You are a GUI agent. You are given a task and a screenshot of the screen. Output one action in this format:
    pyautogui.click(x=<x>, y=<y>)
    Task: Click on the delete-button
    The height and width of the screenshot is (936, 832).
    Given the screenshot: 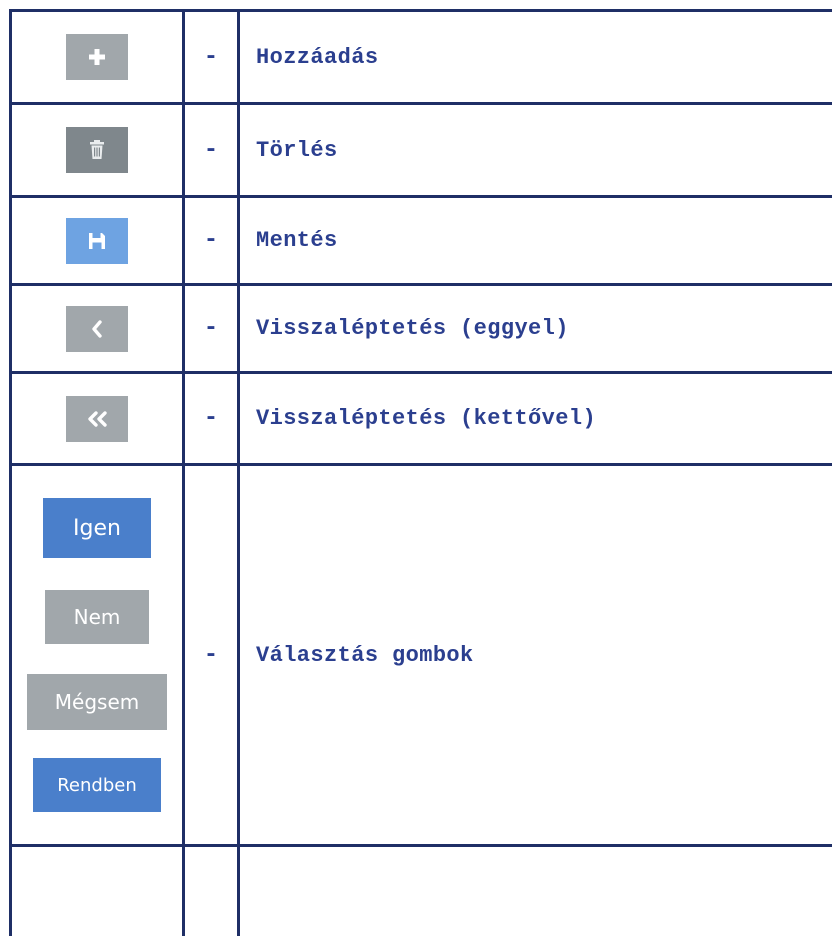 What is the action you would take?
    pyautogui.click(x=97, y=150)
    